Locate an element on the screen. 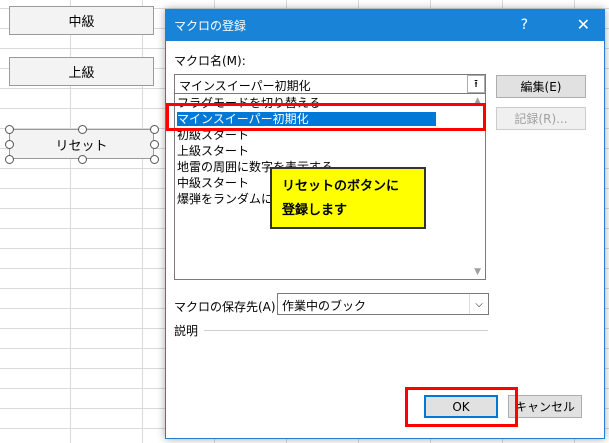  dialog-titlebar: マクロの登録 ? ✕ is located at coordinates (385, 25).